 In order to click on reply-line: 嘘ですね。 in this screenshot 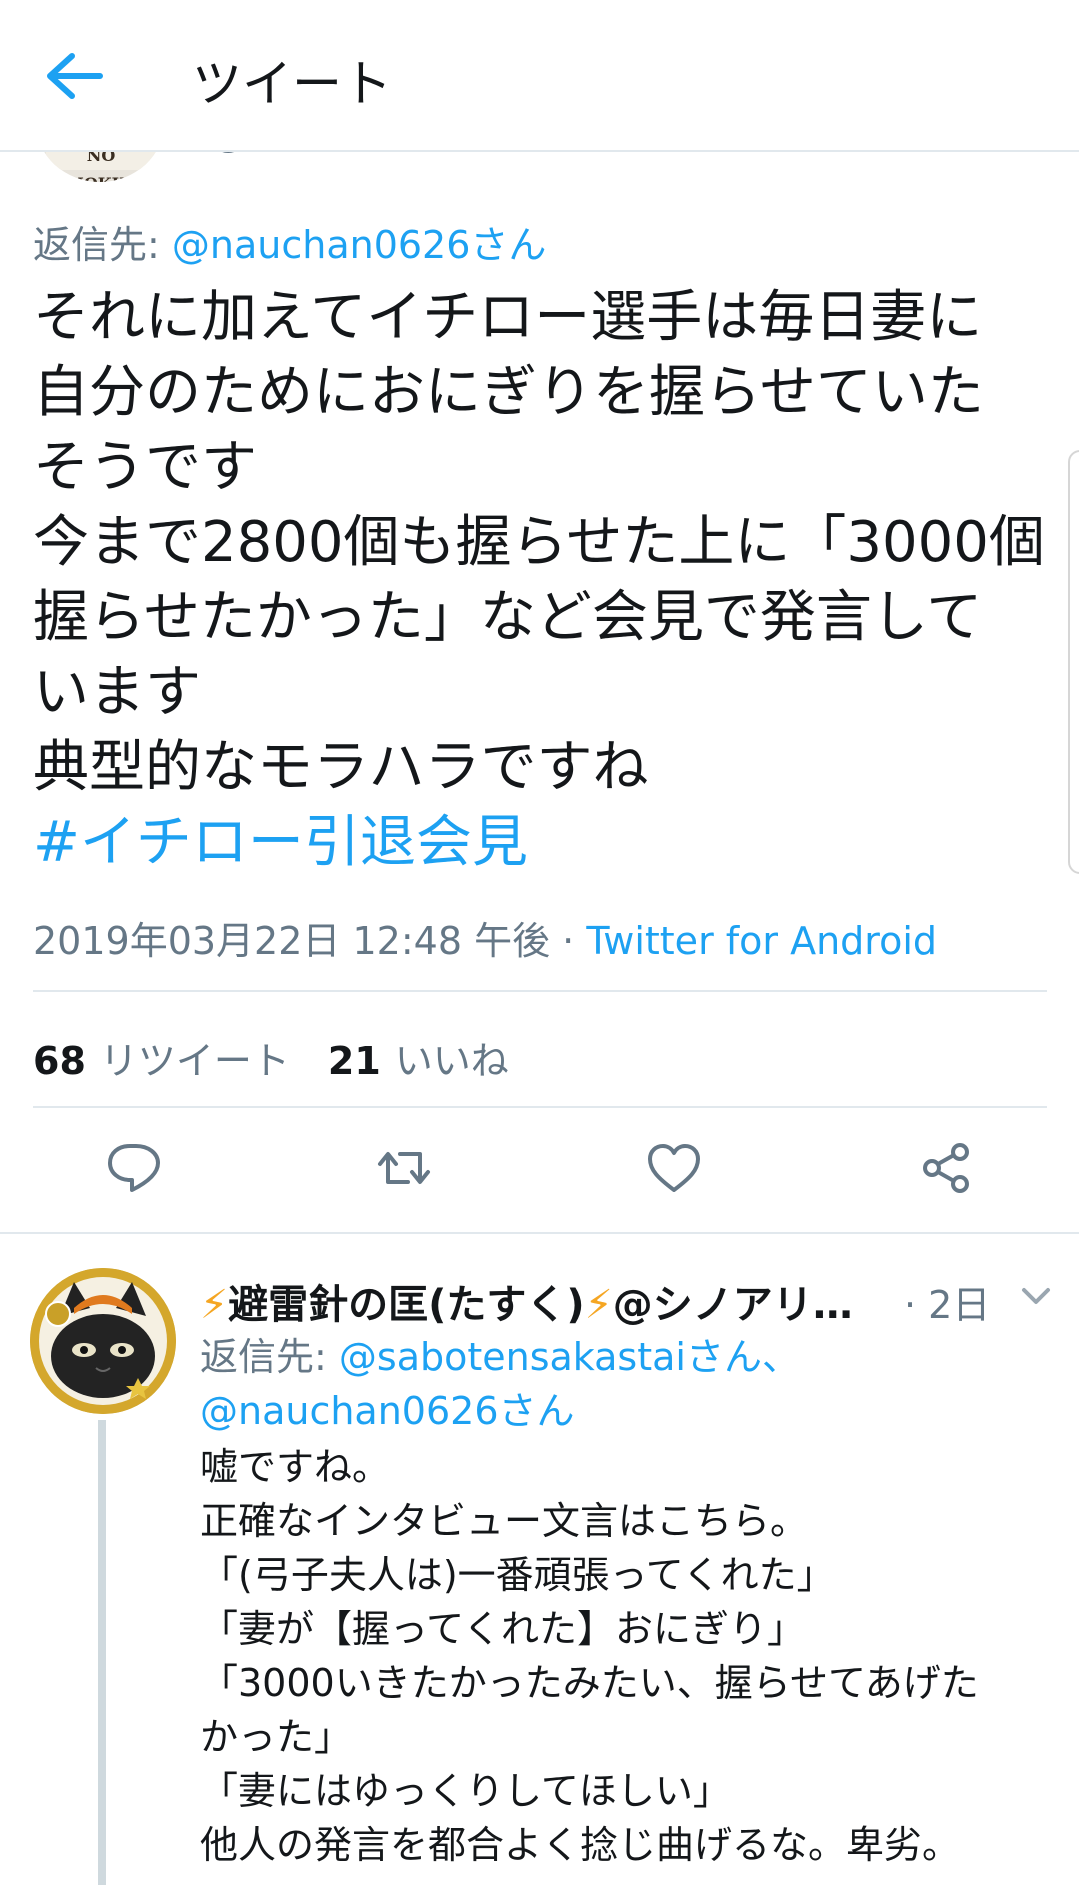, I will do `click(295, 1467)`.